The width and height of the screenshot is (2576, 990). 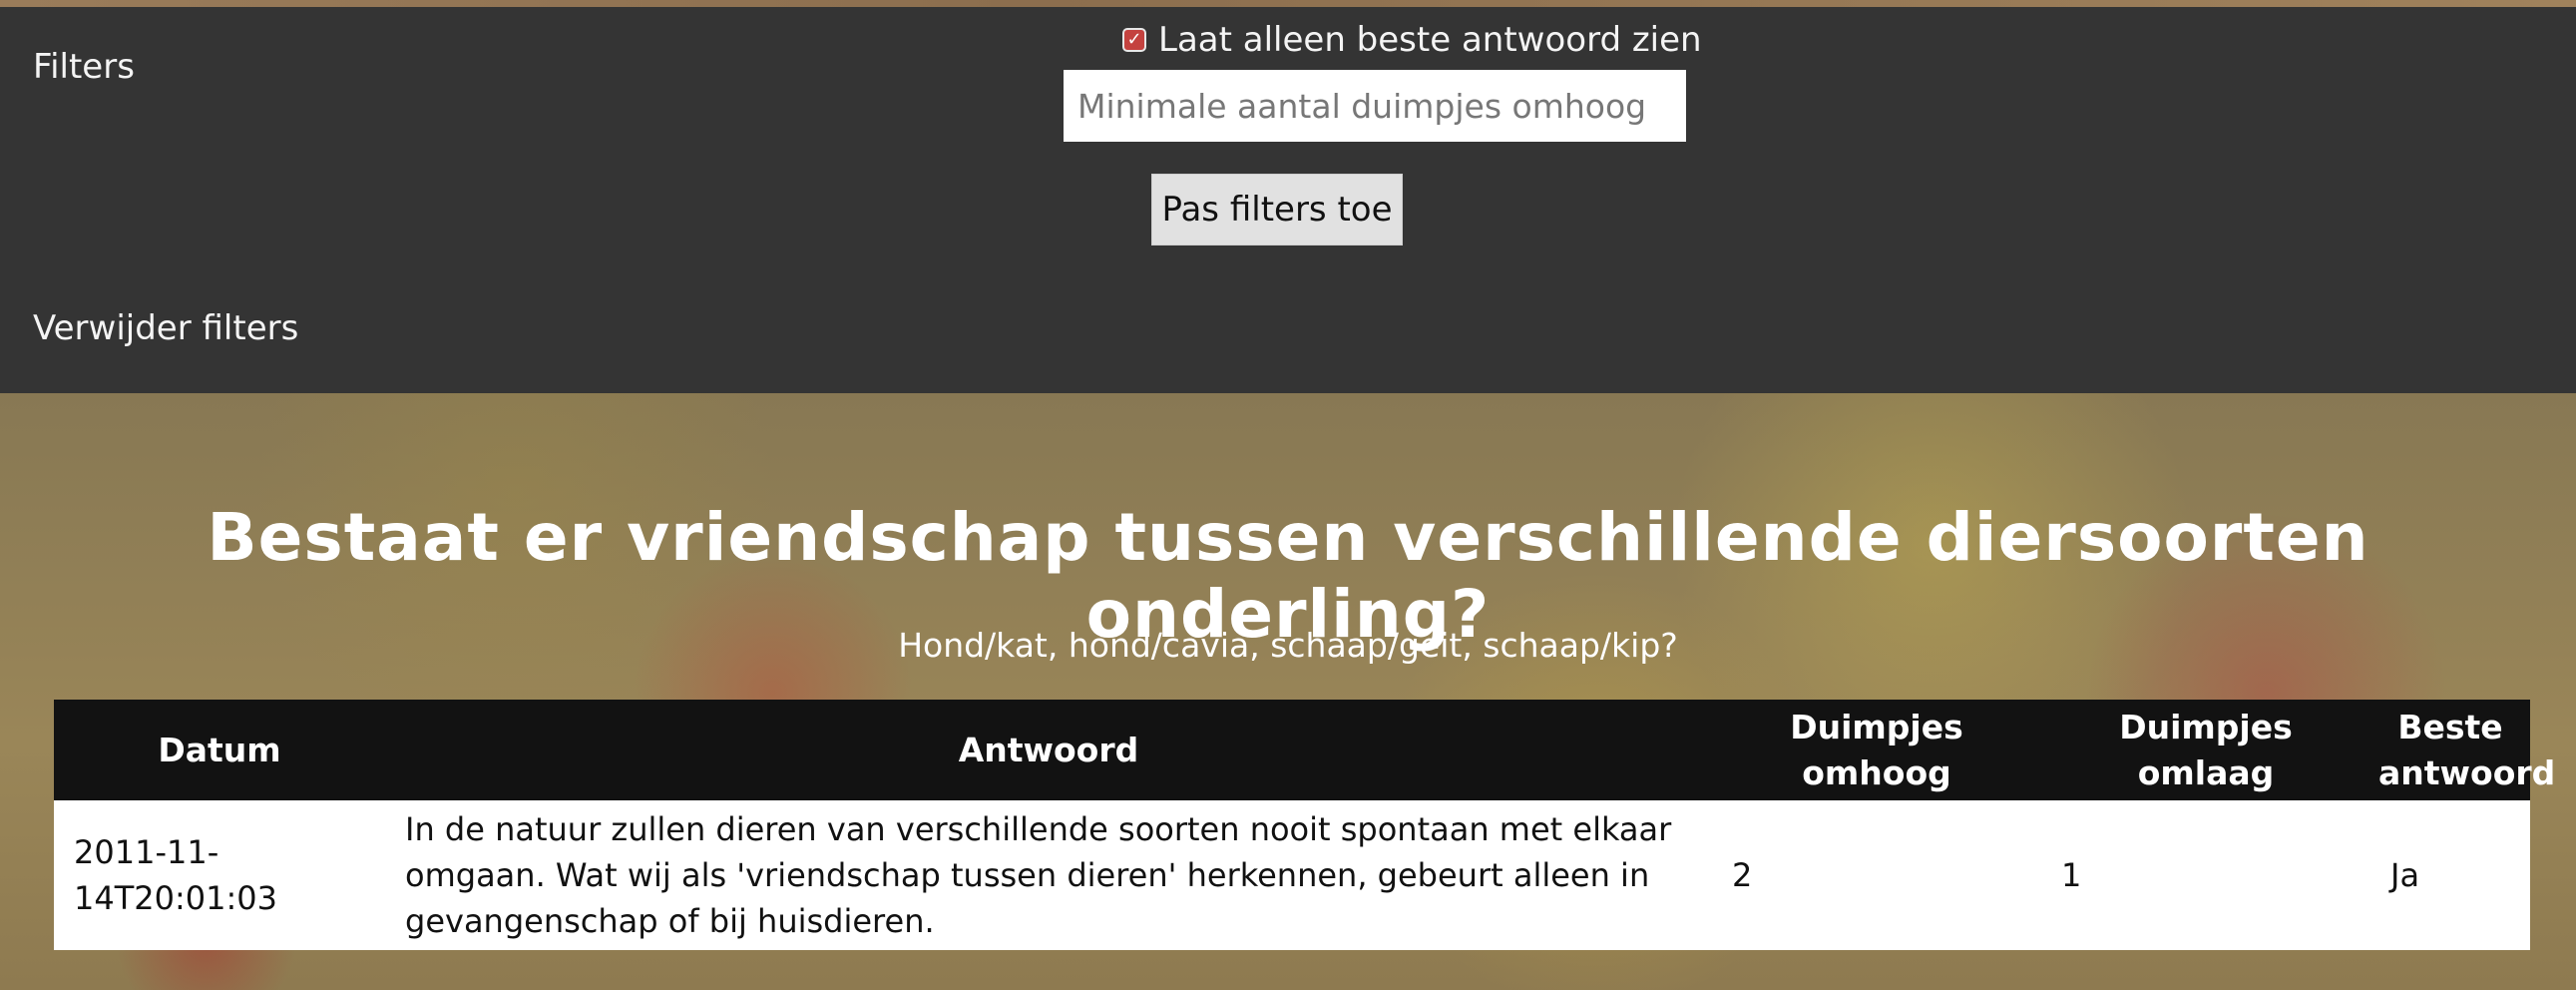 What do you see at coordinates (2462, 750) in the screenshot?
I see `column-header-beste-antwoord: Beste antwoord` at bounding box center [2462, 750].